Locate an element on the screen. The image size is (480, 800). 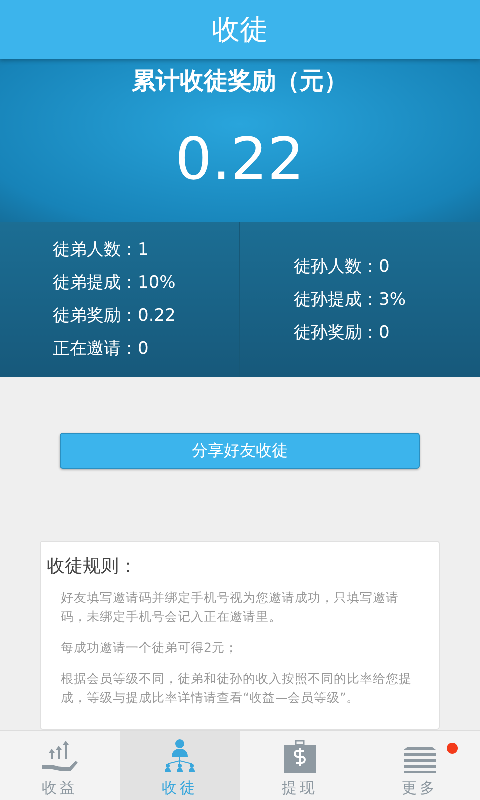
summary-label: 累计收徒奖励（元） is located at coordinates (240, 82).